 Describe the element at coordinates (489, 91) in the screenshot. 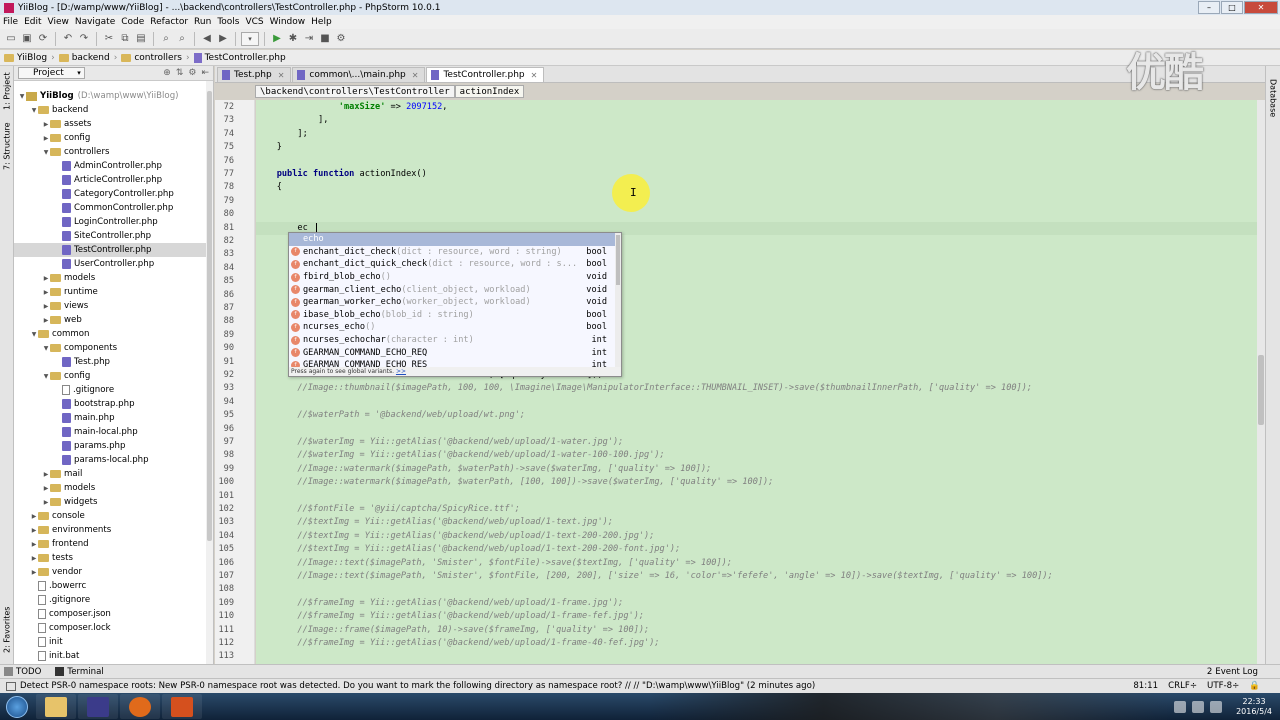

I see `method-crumb: actionIndex` at that location.